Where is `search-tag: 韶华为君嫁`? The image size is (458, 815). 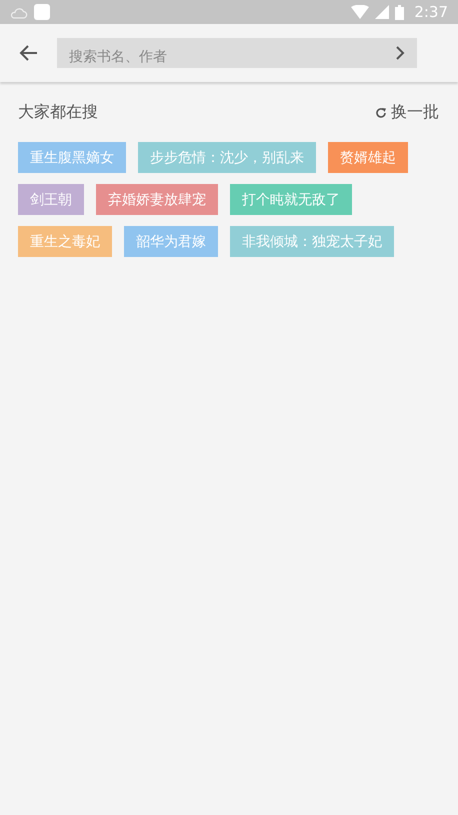 search-tag: 韶华为君嫁 is located at coordinates (171, 241).